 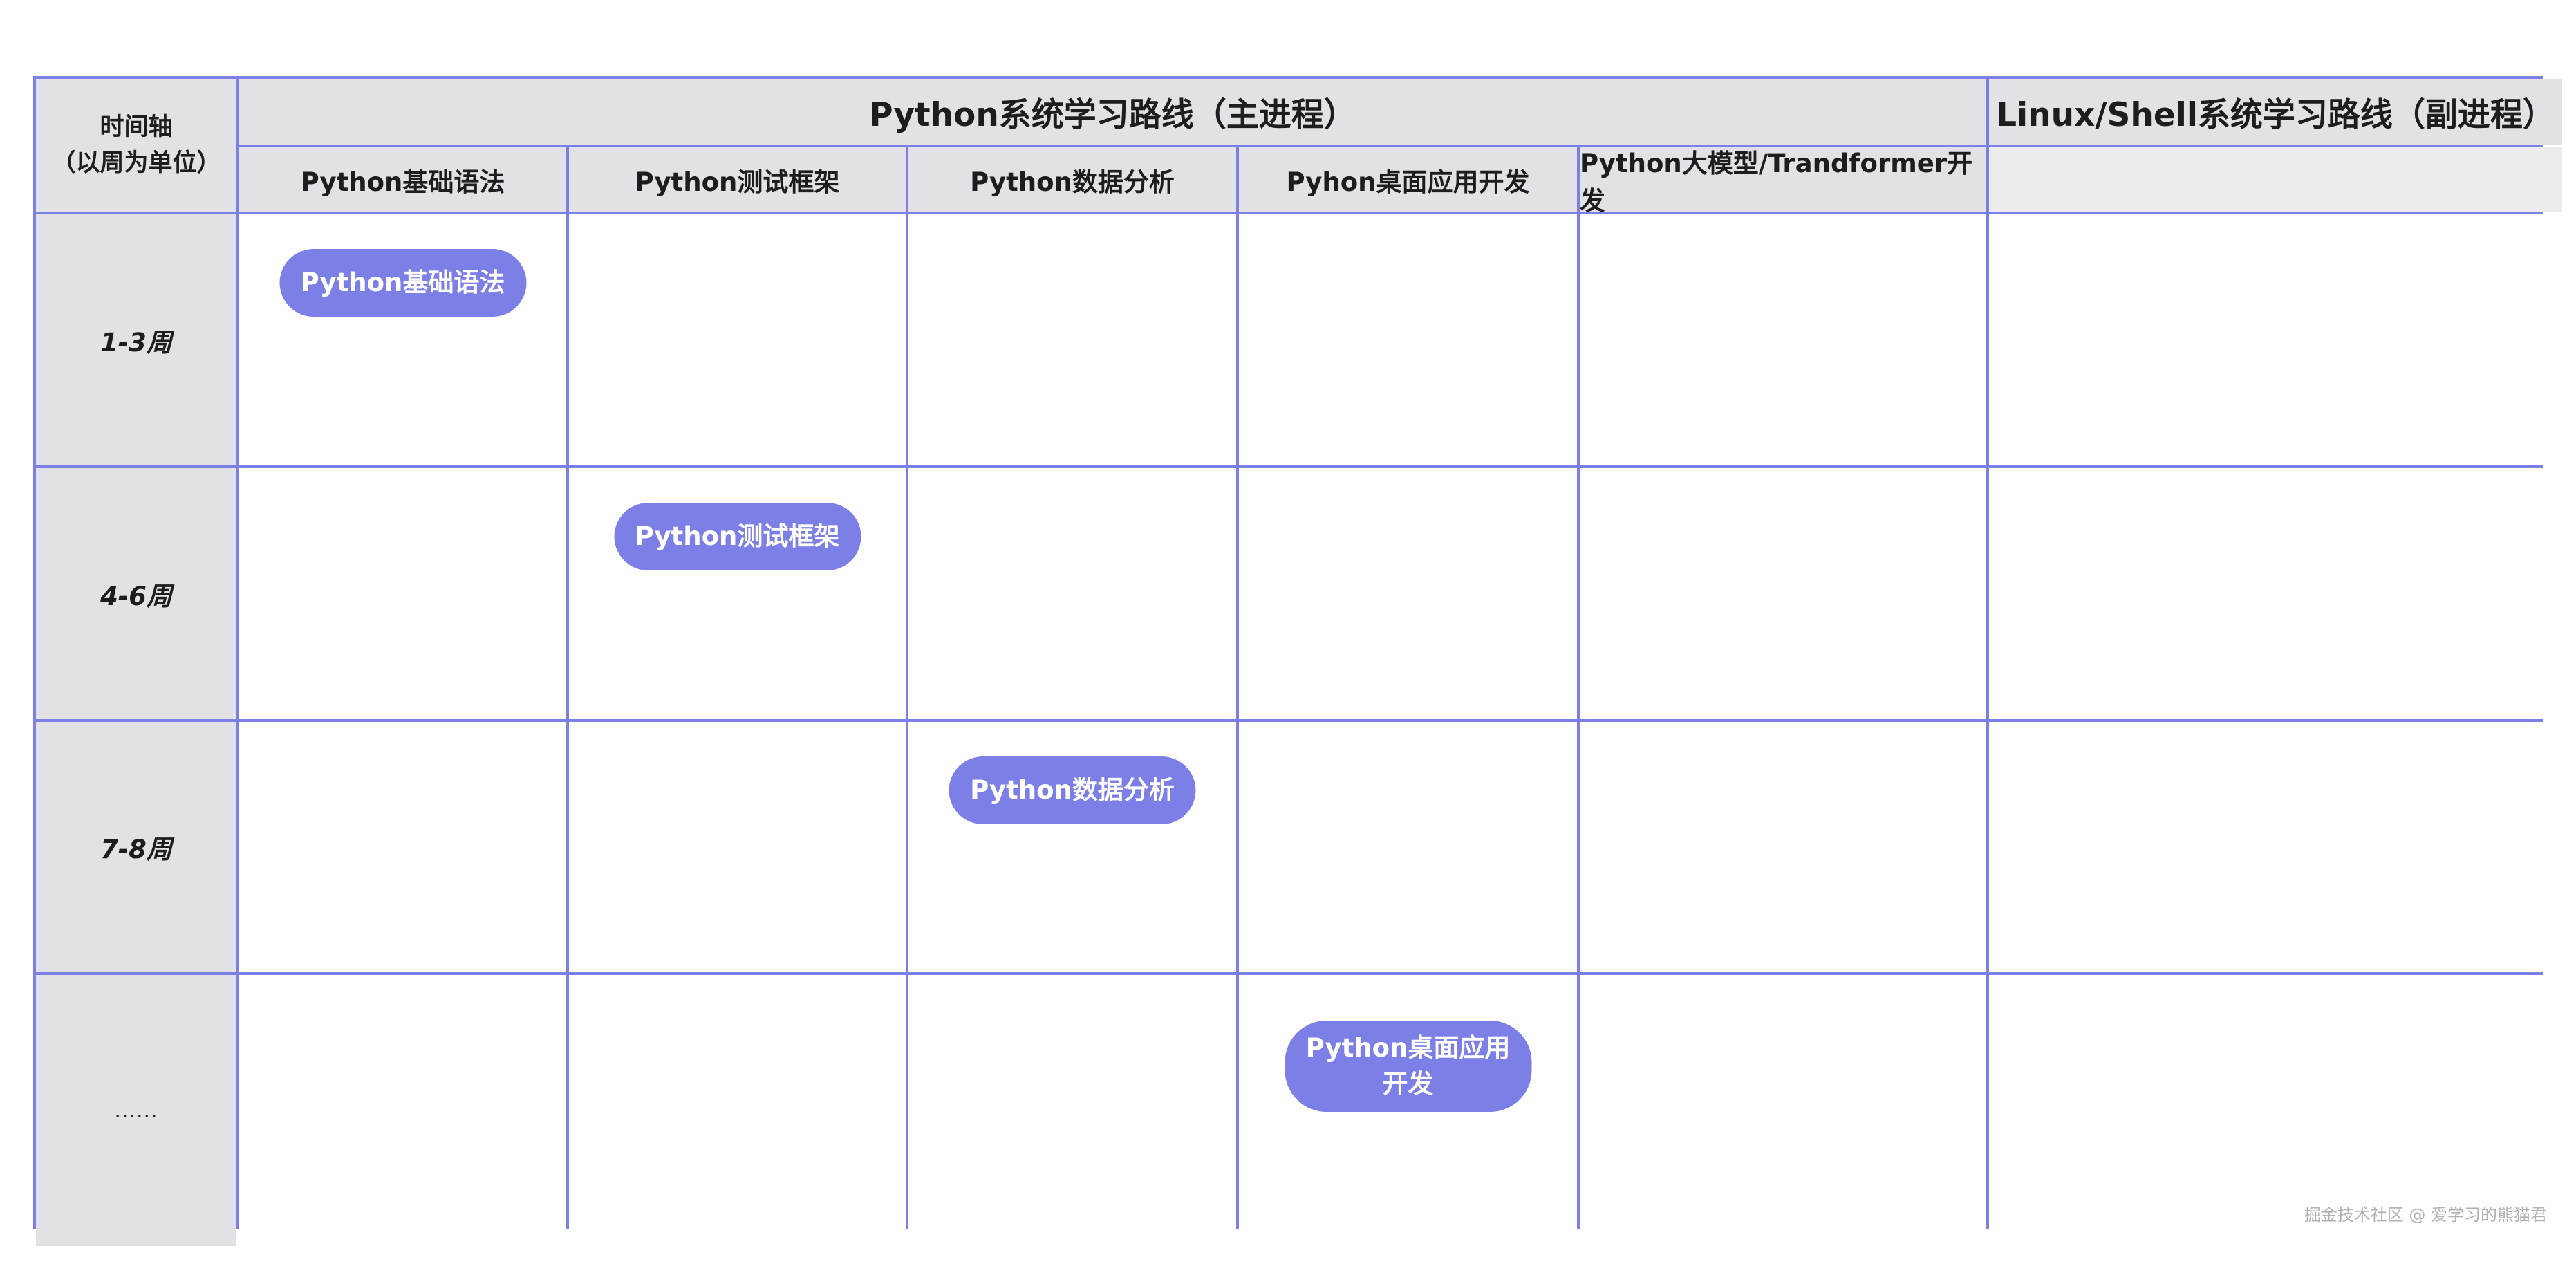 I want to click on column-header-testing: Python测试框架, so click(x=737, y=179).